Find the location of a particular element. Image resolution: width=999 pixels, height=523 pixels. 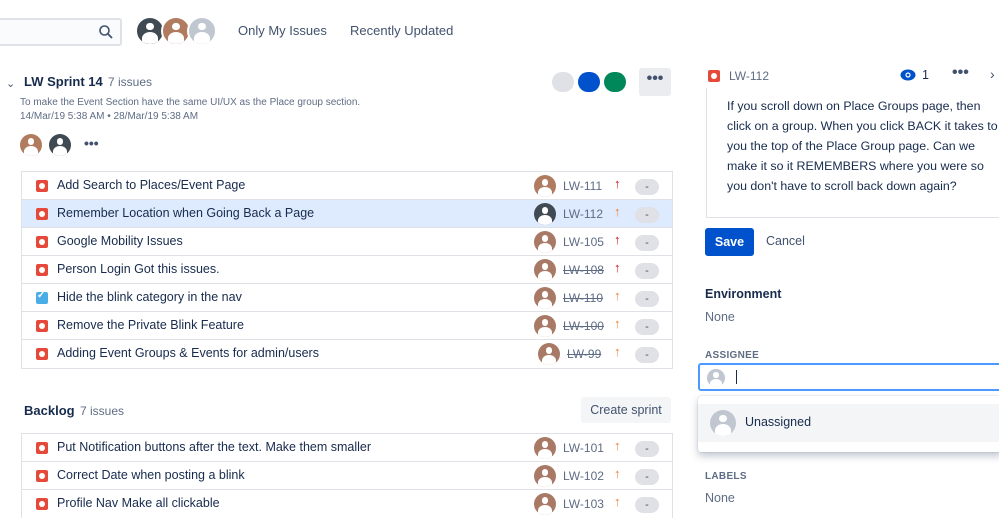

cancel-button: Cancel is located at coordinates (785, 241).